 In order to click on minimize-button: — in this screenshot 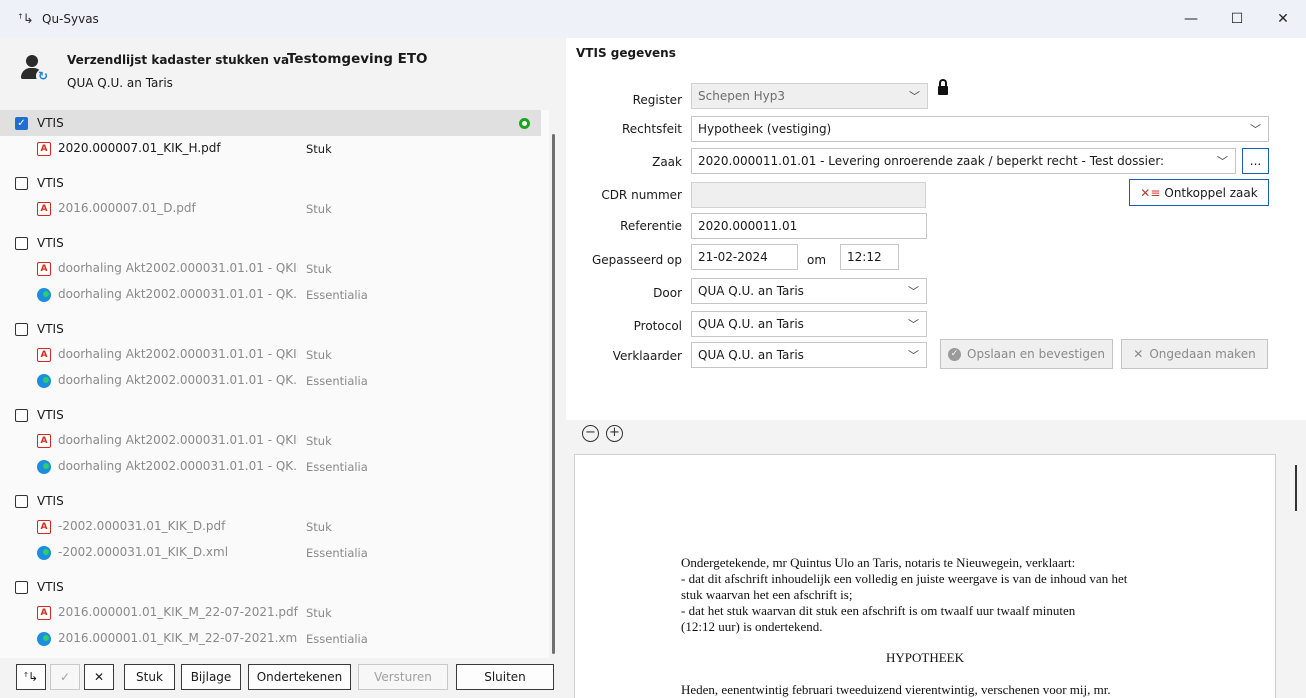, I will do `click(1191, 19)`.